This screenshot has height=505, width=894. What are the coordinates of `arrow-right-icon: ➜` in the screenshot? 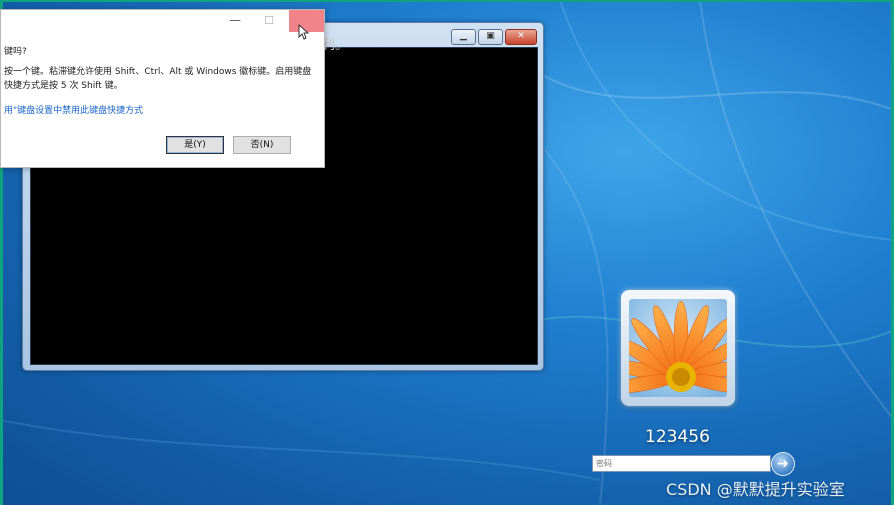 It's located at (783, 464).